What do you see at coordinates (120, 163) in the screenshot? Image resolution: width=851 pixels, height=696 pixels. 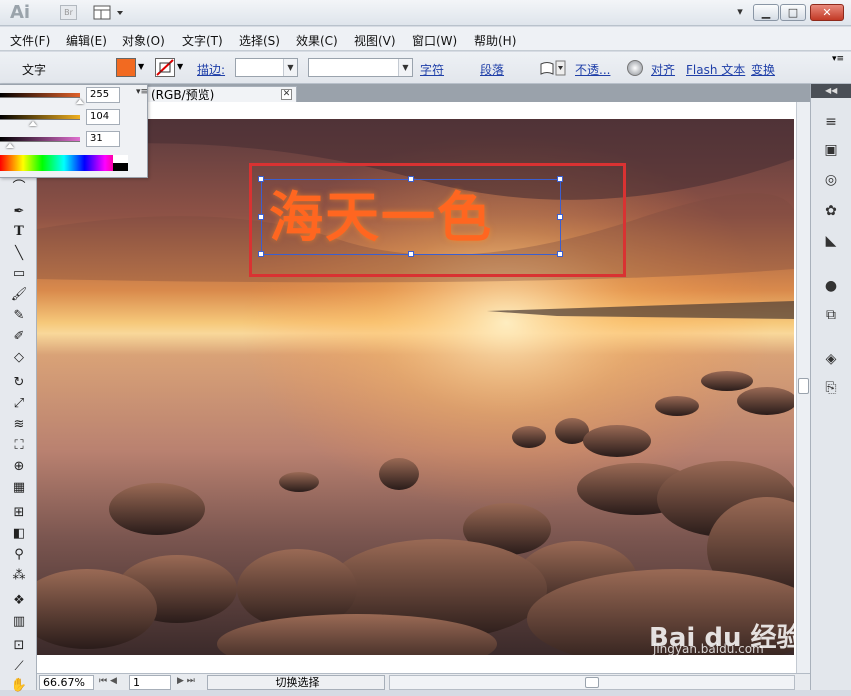 I see `black-white-swatch` at bounding box center [120, 163].